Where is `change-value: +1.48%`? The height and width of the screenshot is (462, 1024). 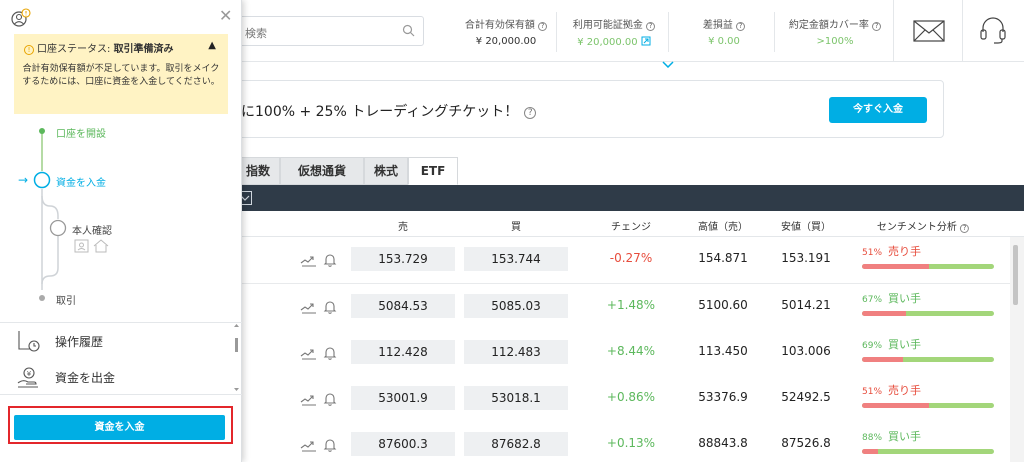 change-value: +1.48% is located at coordinates (631, 305).